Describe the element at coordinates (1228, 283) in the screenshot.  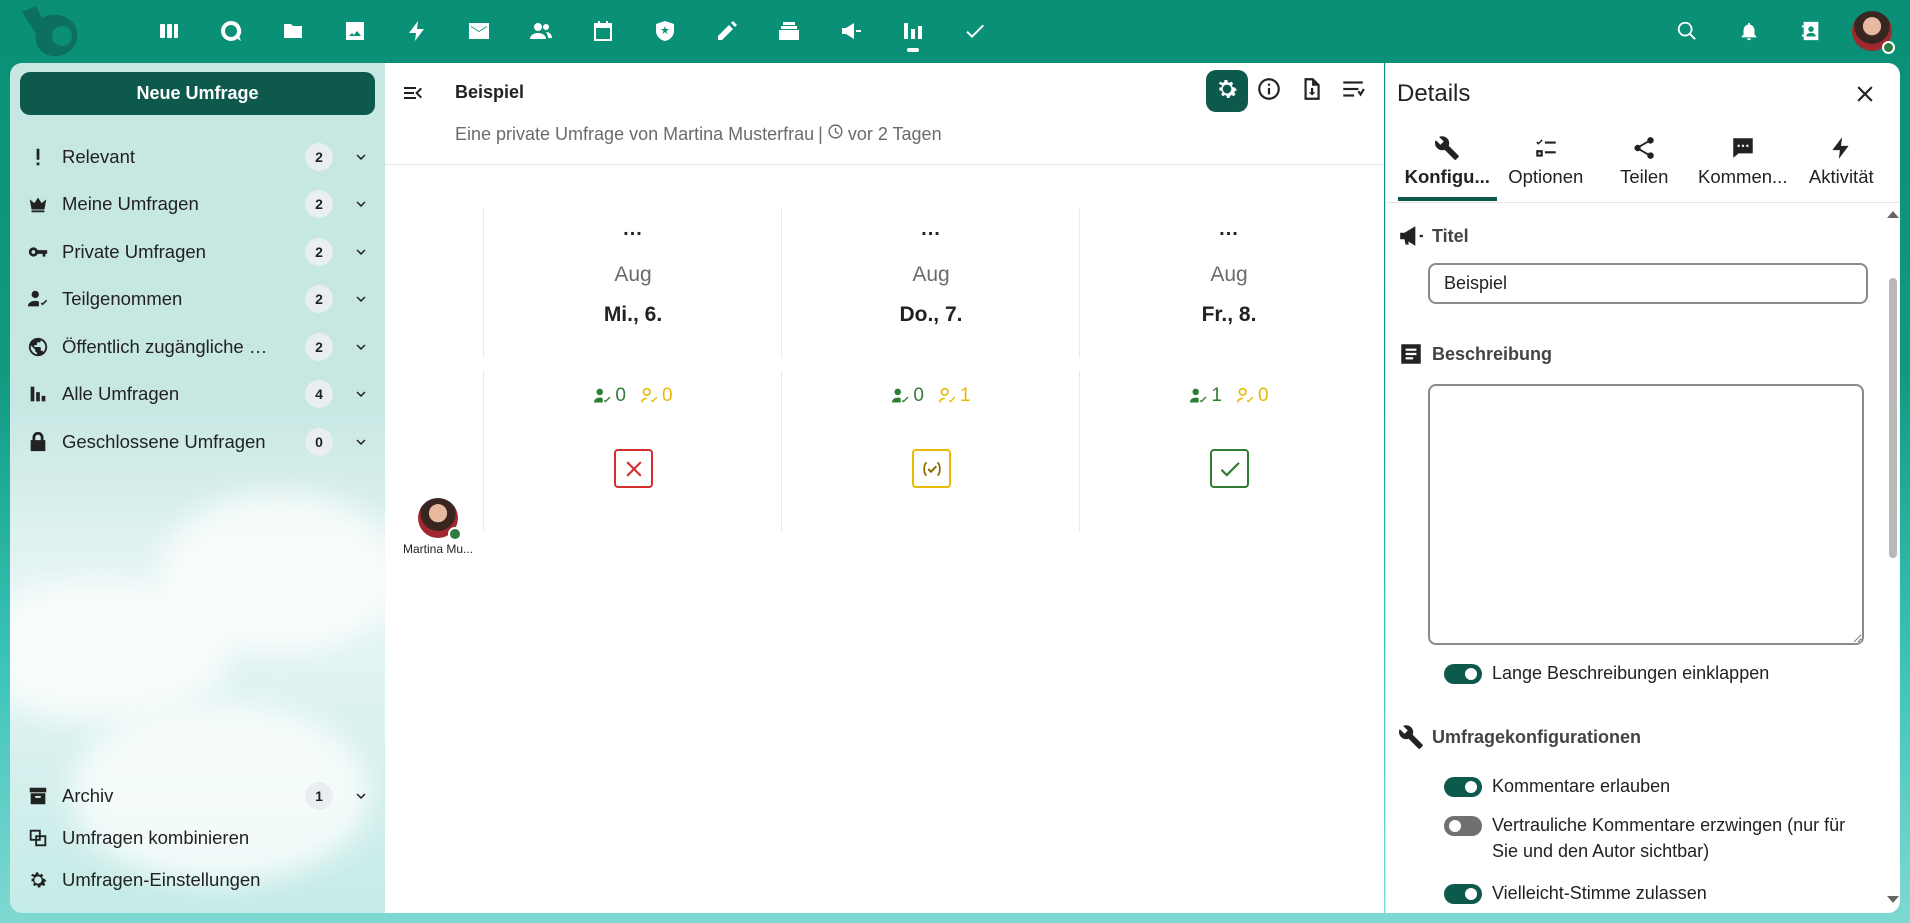
I see `option-header: ... Aug Fr., 8.` at that location.